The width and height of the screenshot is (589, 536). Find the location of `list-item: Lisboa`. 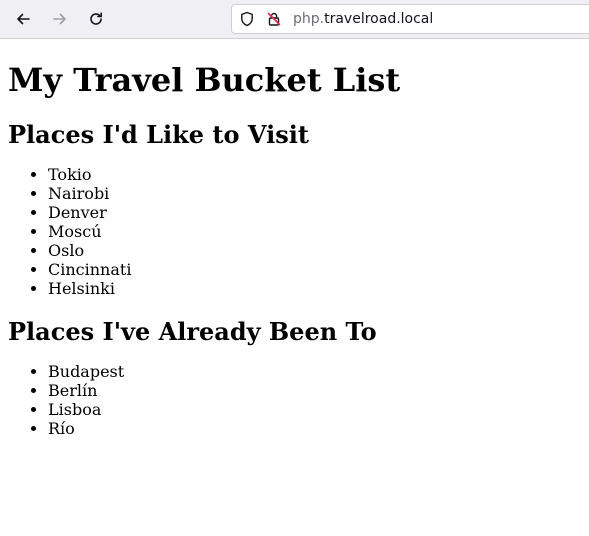

list-item: Lisboa is located at coordinates (314, 409).